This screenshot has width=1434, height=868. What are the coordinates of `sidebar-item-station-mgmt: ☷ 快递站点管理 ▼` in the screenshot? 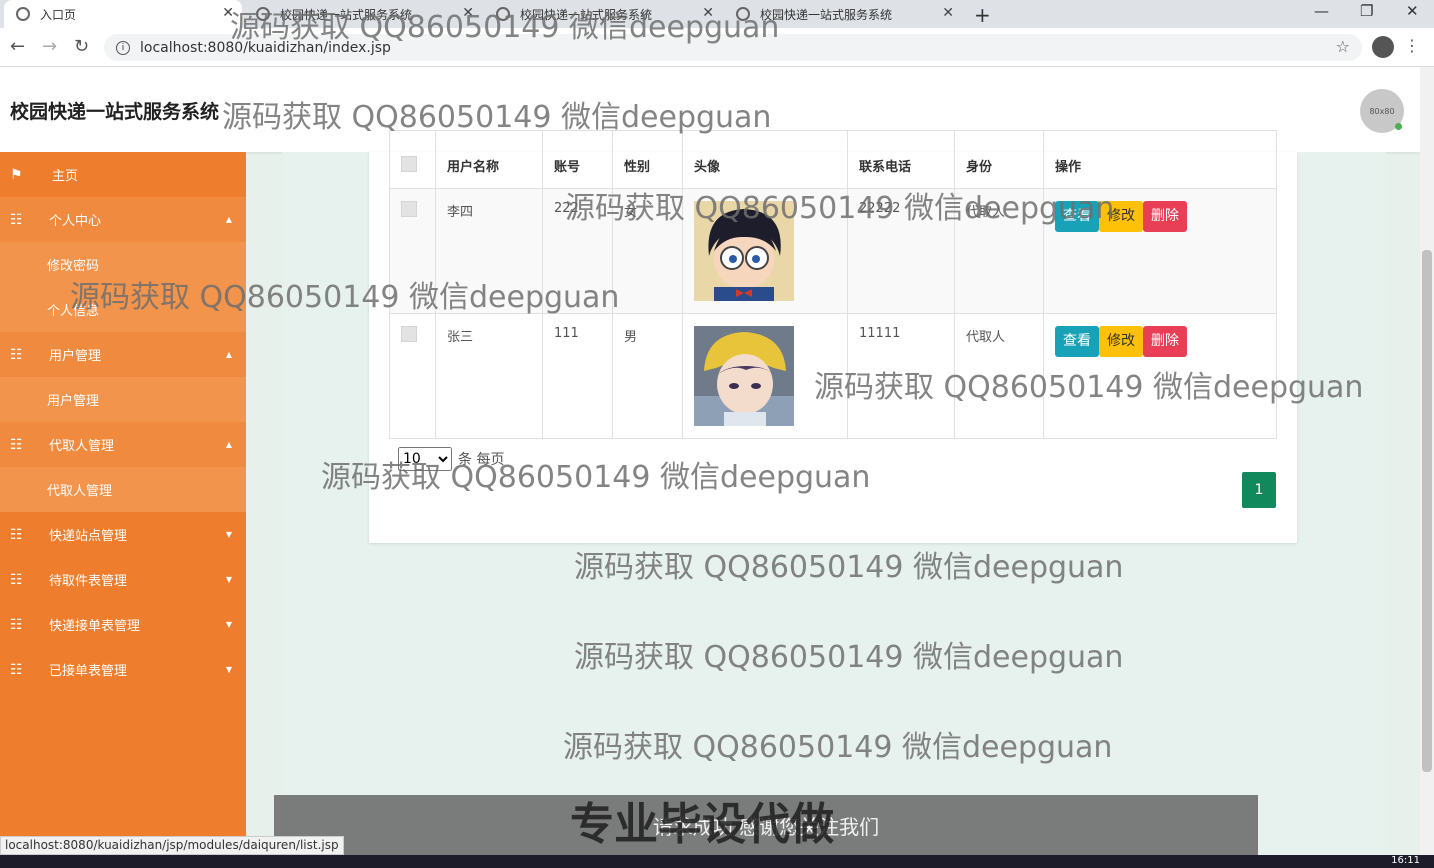 It's located at (123, 534).